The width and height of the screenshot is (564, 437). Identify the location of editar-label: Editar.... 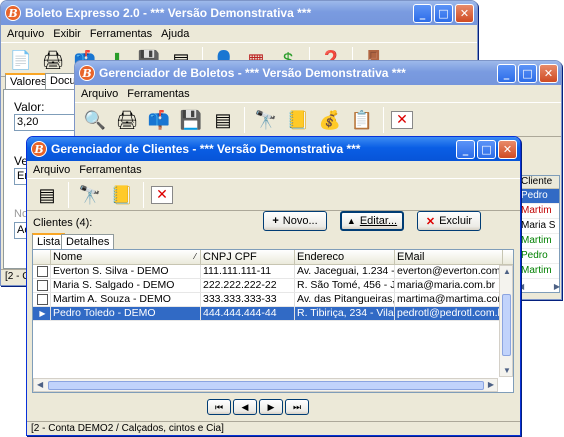
(378, 221).